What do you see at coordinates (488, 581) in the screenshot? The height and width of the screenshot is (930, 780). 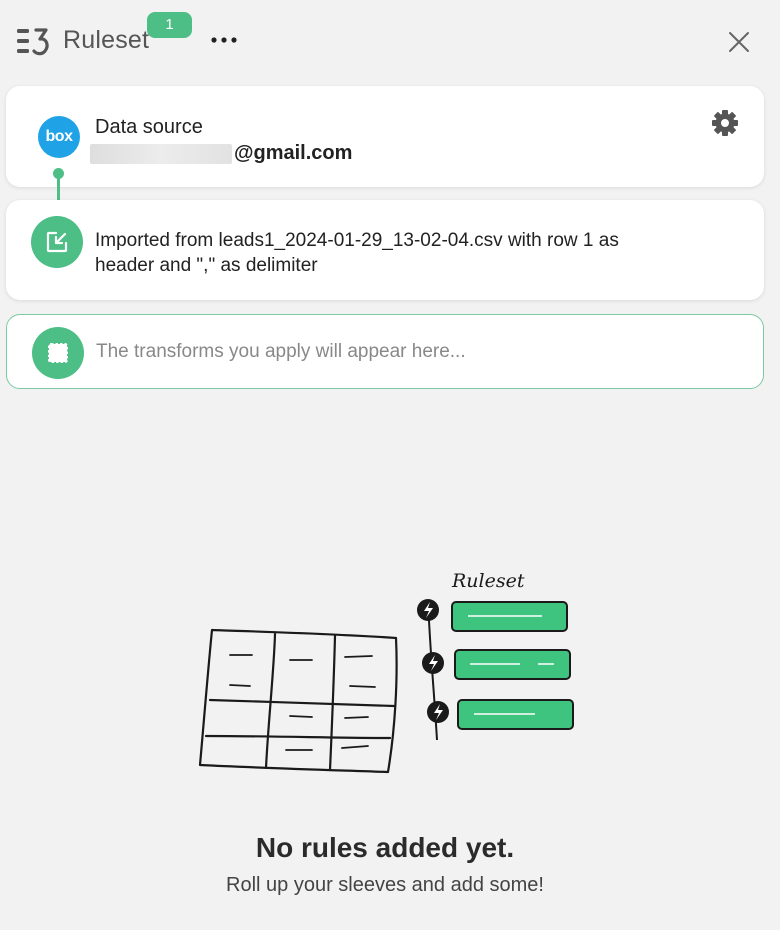 I see `illustration-label: Ruleset` at bounding box center [488, 581].